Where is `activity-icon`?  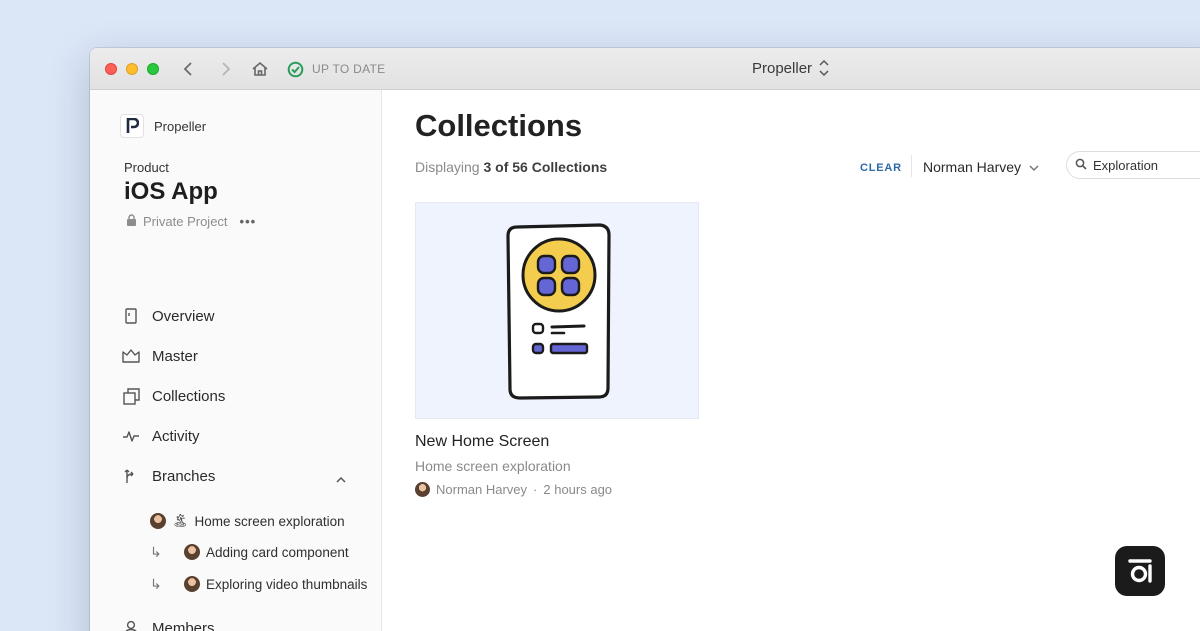
activity-icon is located at coordinates (131, 436).